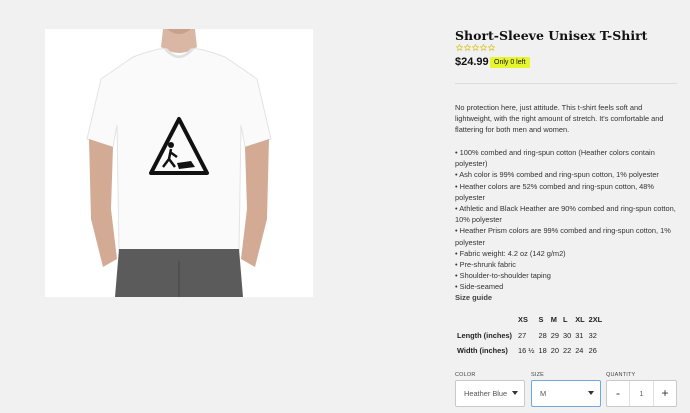 The image size is (690, 413). Describe the element at coordinates (580, 320) in the screenshot. I see `size-column-header: XL` at that location.